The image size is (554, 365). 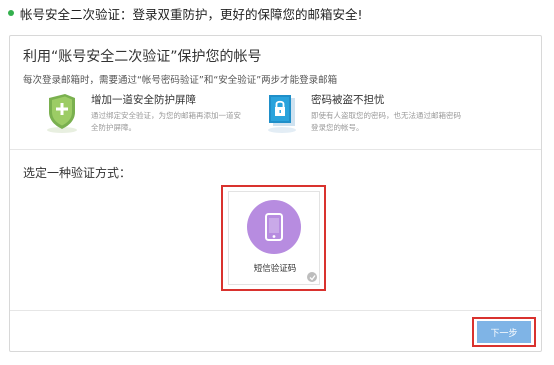 I want to click on benefit-description: 即使有人盗取您的密码，也无法通过邮箱密码登录您的帐号。, so click(x=386, y=121).